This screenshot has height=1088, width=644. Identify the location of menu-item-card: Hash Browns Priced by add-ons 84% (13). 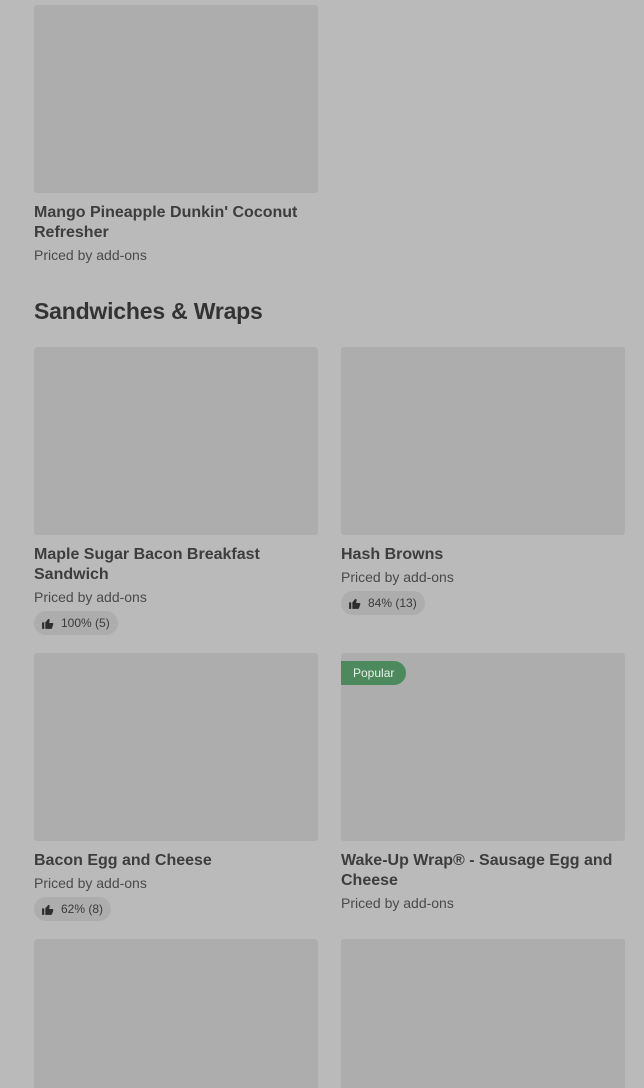
(483, 481).